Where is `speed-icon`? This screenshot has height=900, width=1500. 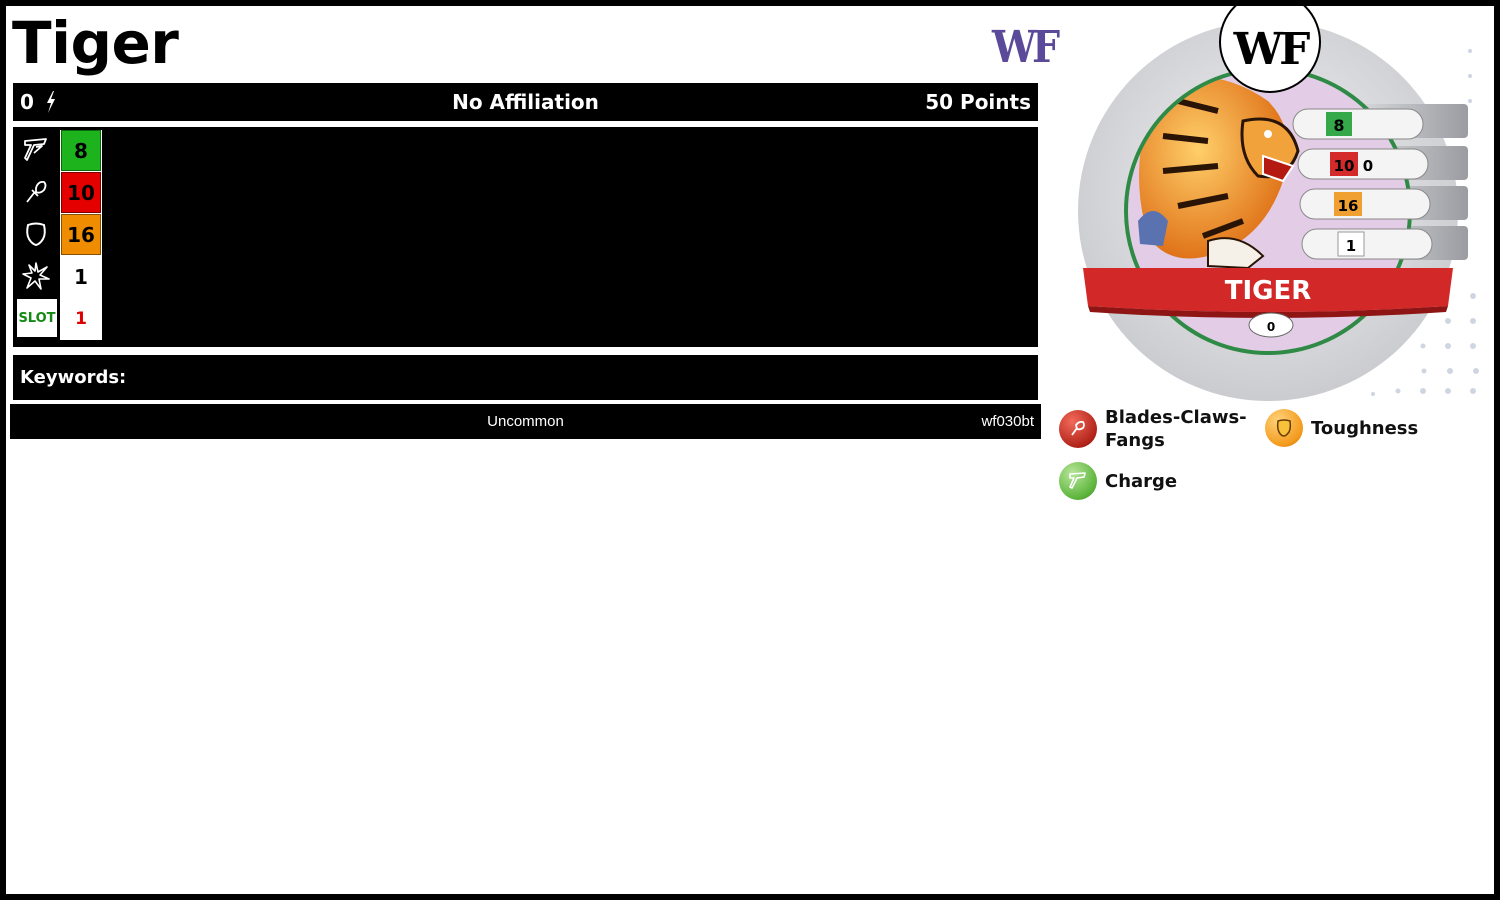 speed-icon is located at coordinates (36, 150).